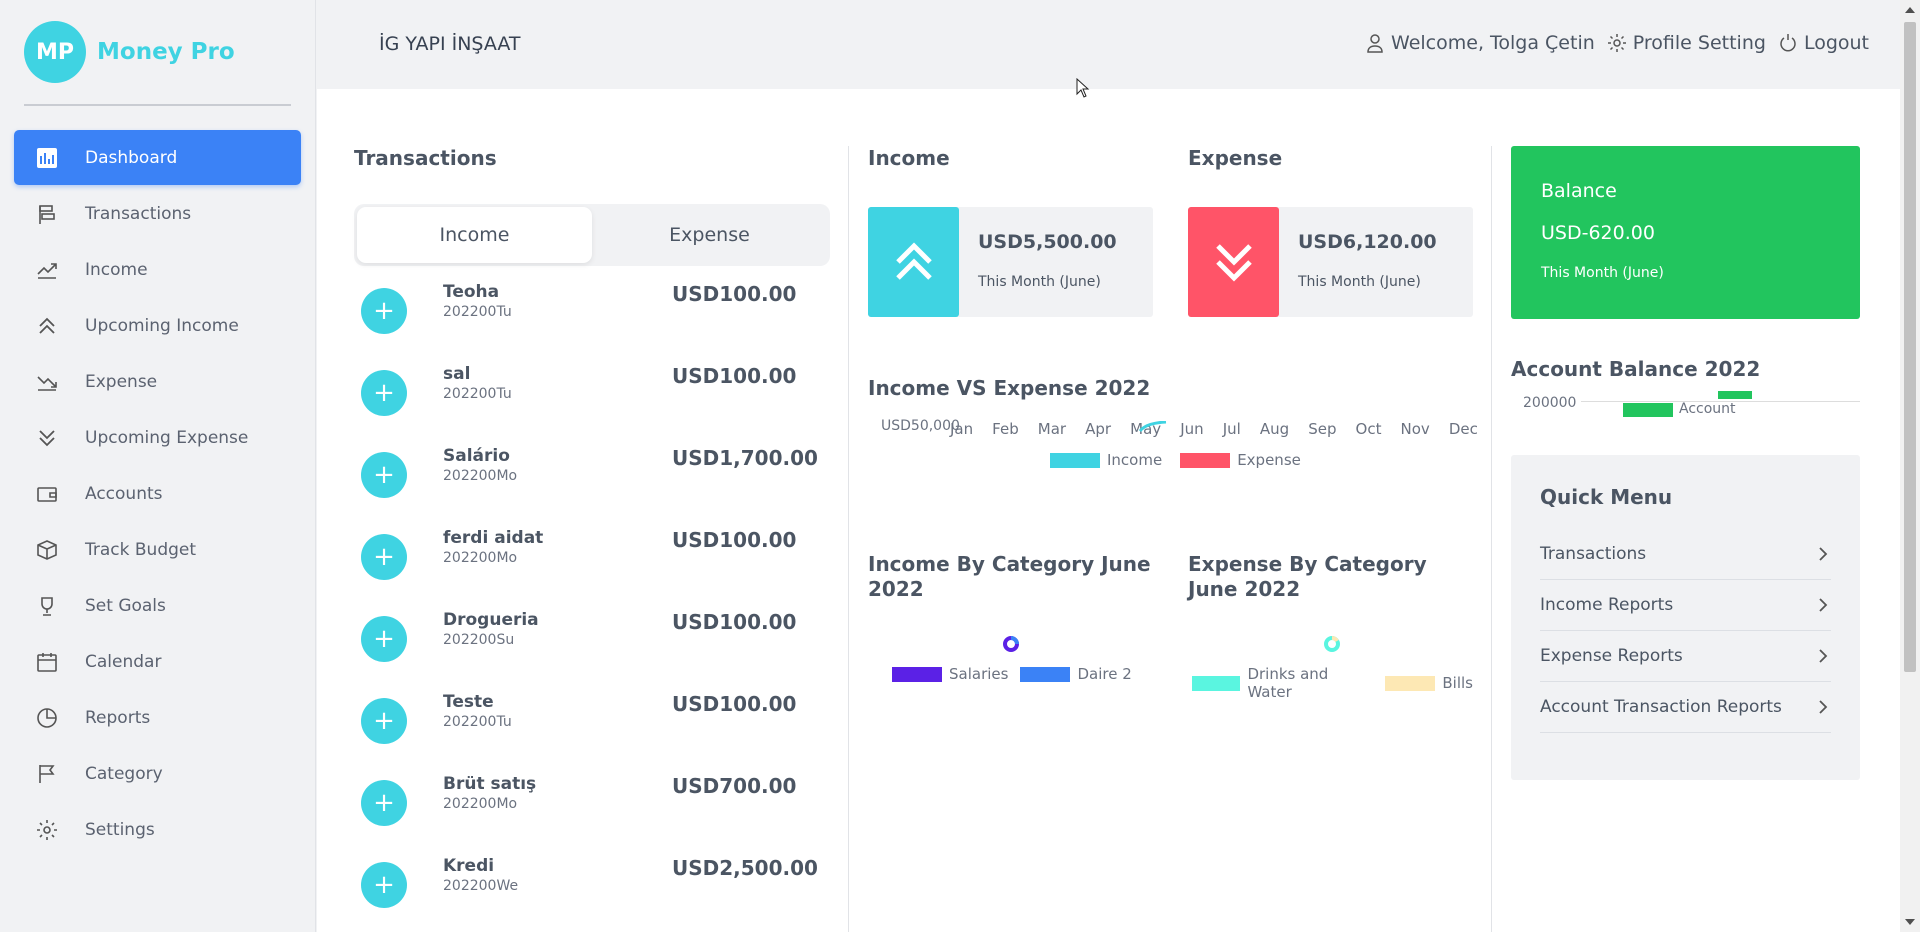  What do you see at coordinates (1685, 656) in the screenshot?
I see `quick-menu-expense-reports: Expense Reports` at bounding box center [1685, 656].